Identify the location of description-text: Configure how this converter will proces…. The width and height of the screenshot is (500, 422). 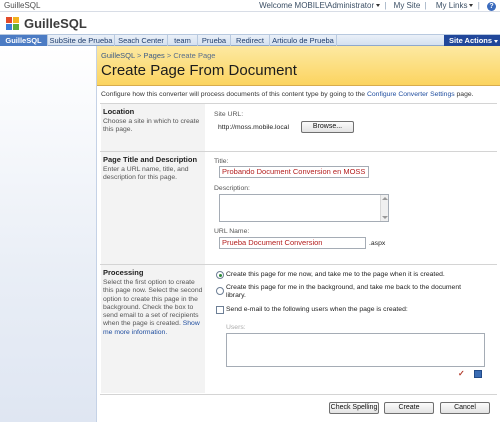
(233, 94).